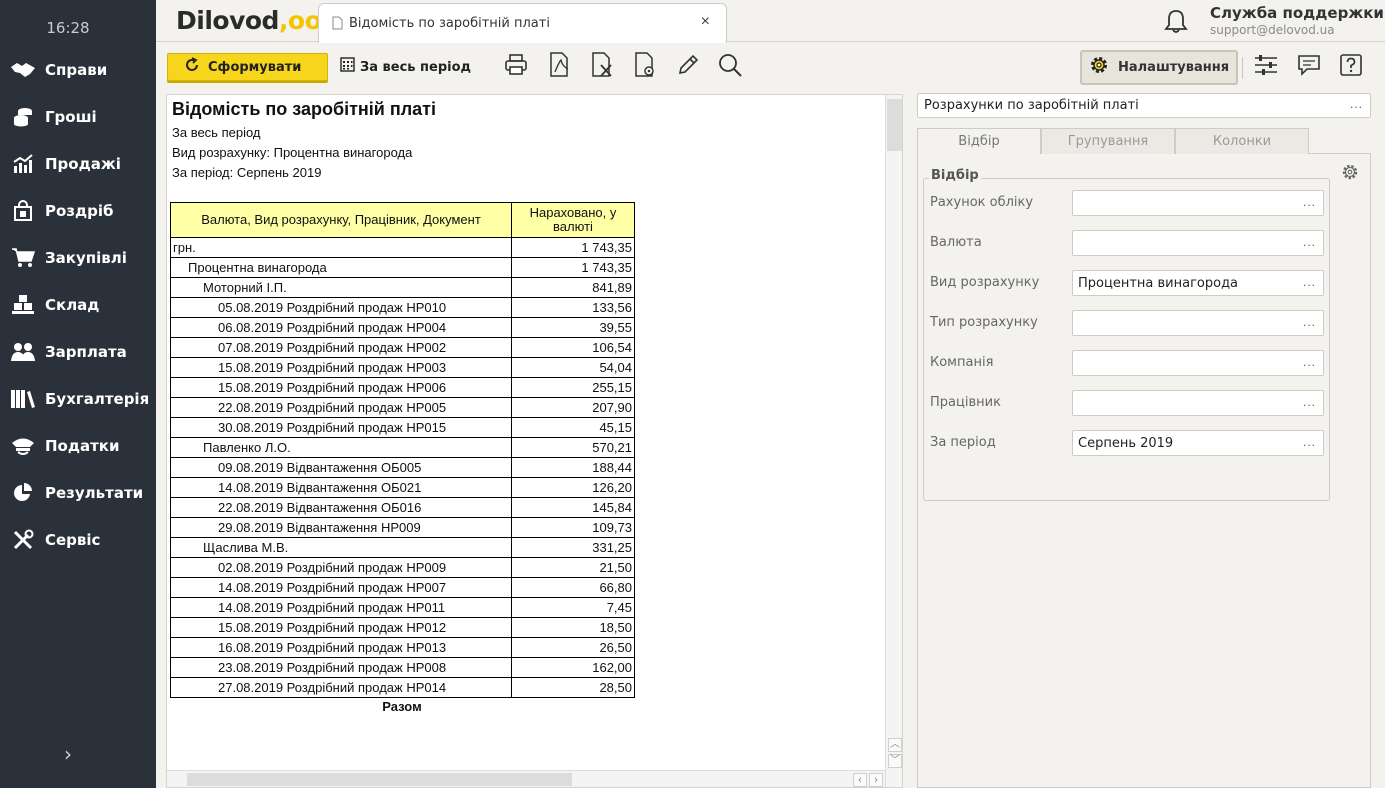 The width and height of the screenshot is (1385, 788). Describe the element at coordinates (1297, 13) in the screenshot. I see `support-title: Служба поддержки` at that location.